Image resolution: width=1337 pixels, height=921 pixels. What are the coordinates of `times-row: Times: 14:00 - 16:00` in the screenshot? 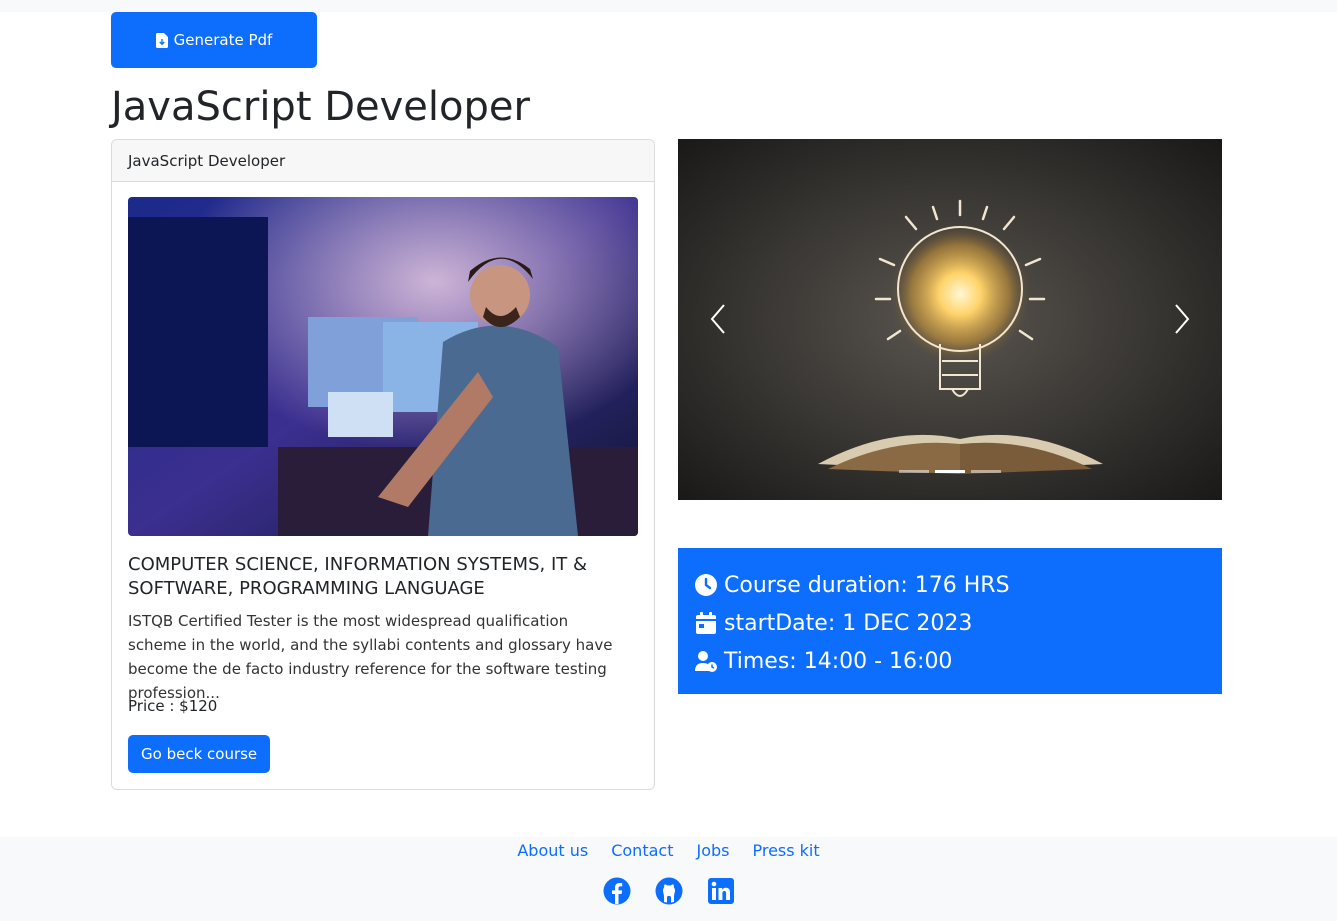 It's located at (950, 661).